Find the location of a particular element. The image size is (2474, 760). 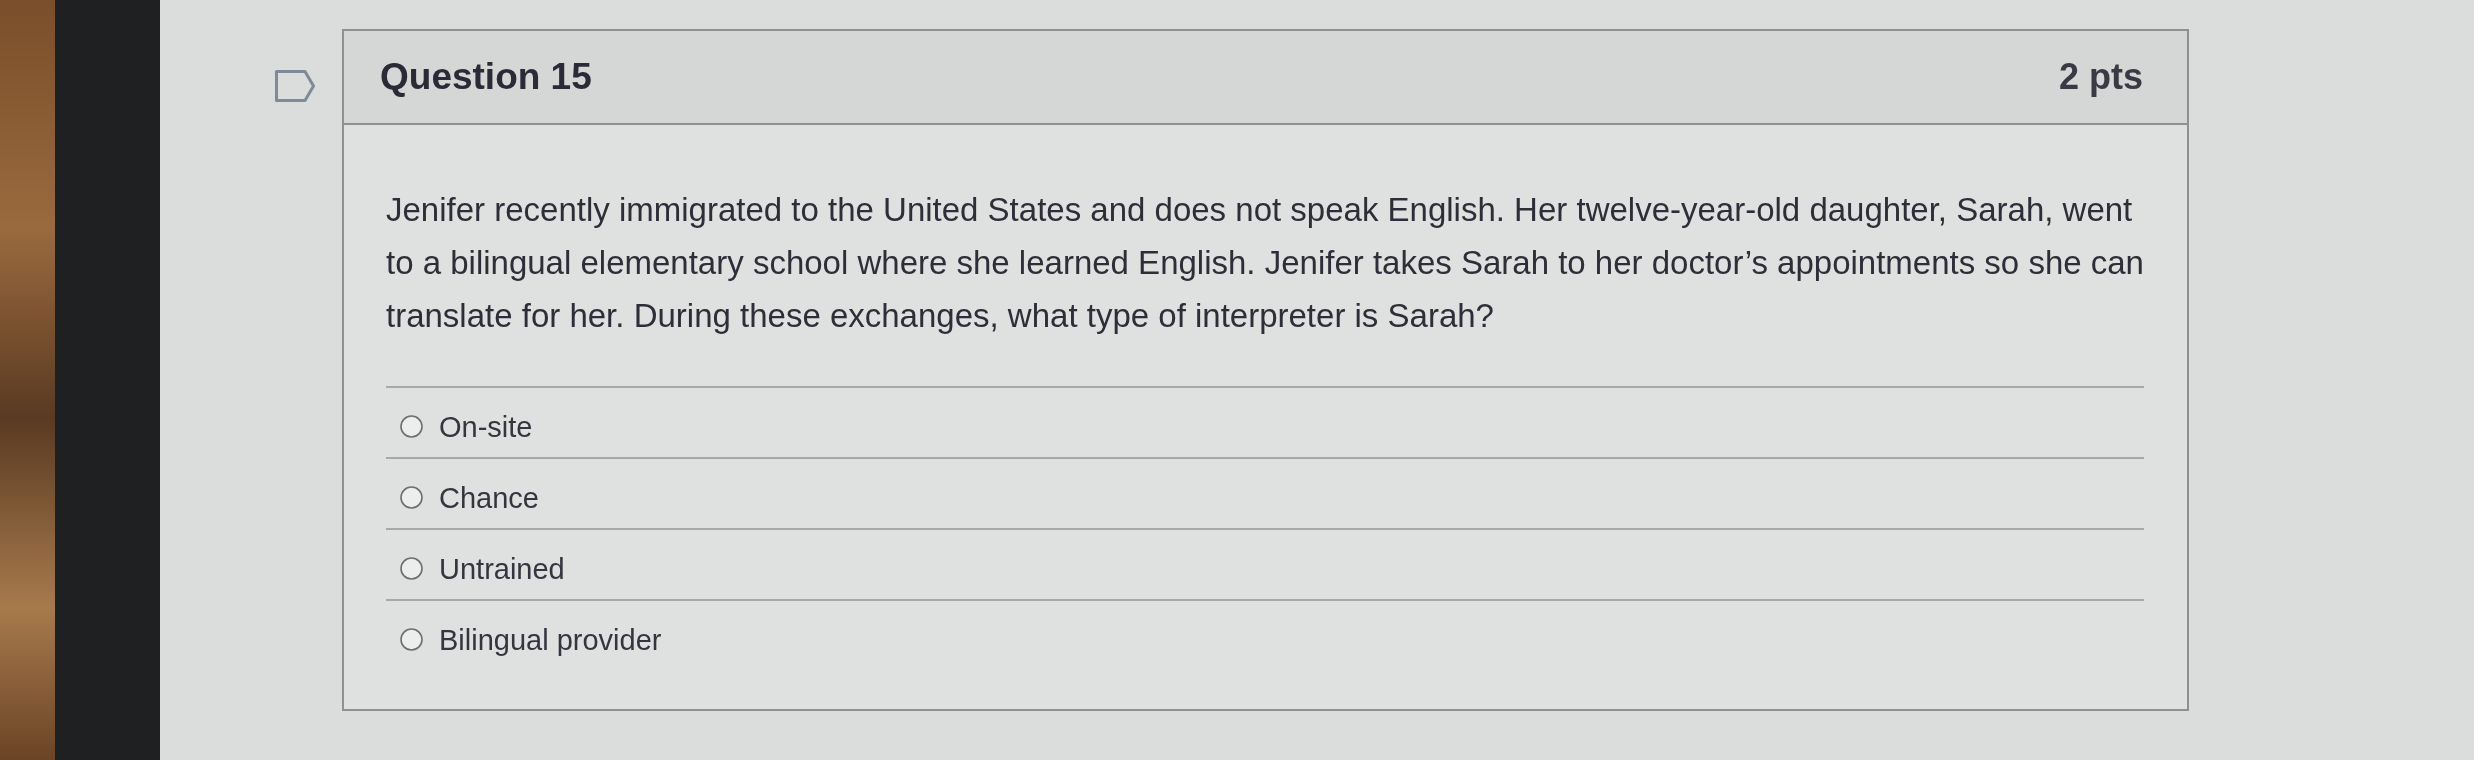

points-label: 2 pts is located at coordinates (2100, 77).